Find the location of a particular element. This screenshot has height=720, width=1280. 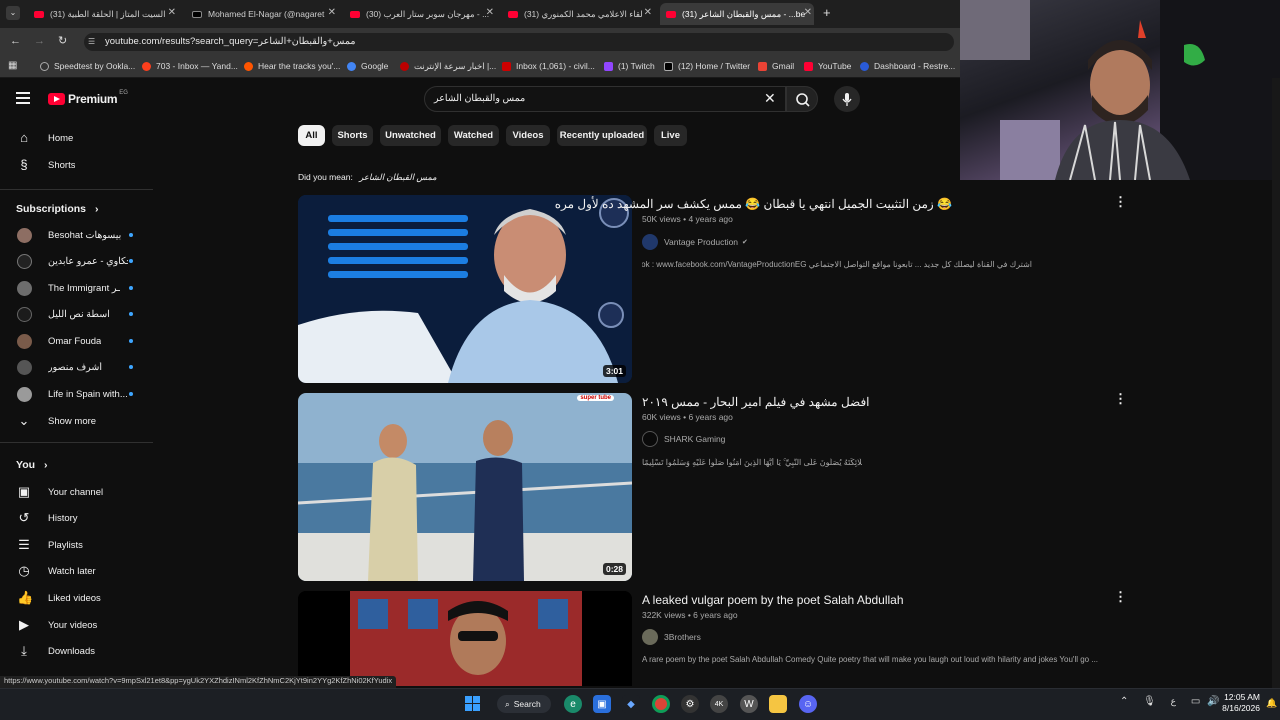

back-icon: ← is located at coordinates (15, 41).